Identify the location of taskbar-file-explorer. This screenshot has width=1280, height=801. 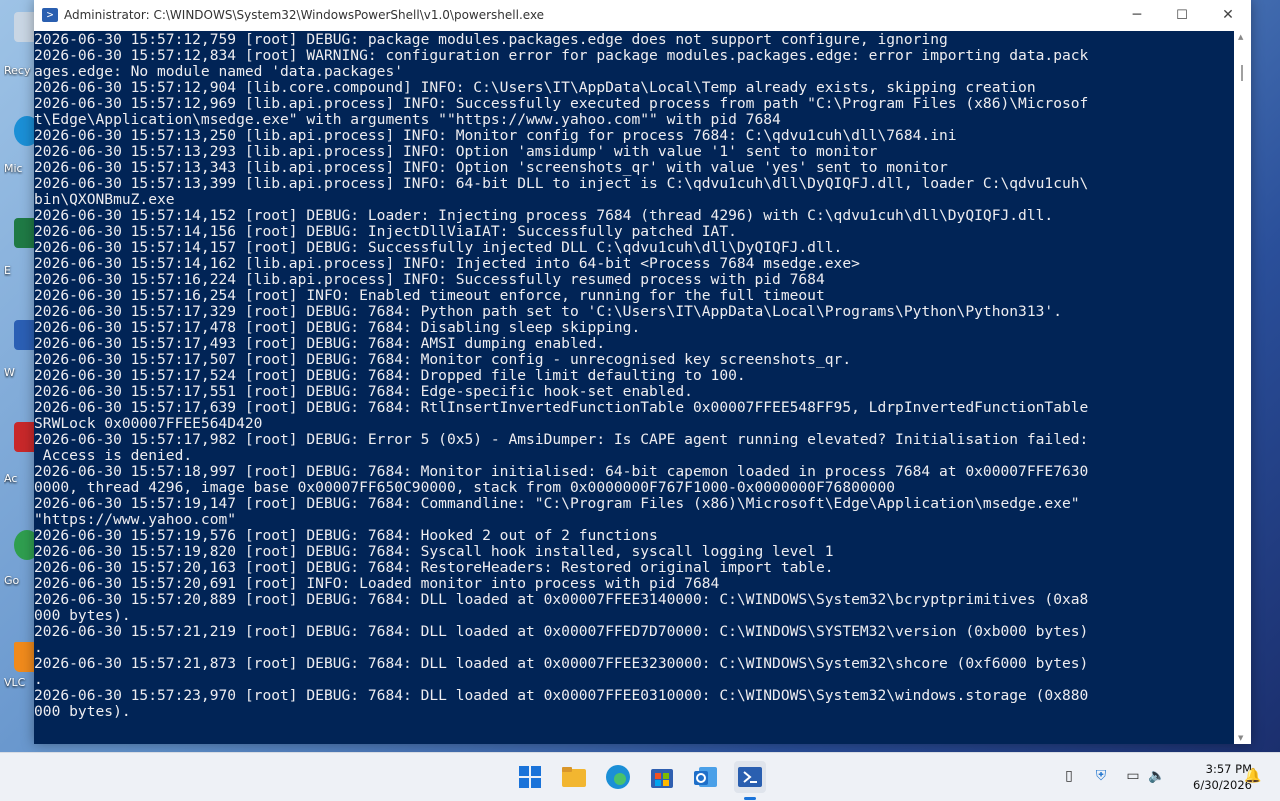
(574, 777).